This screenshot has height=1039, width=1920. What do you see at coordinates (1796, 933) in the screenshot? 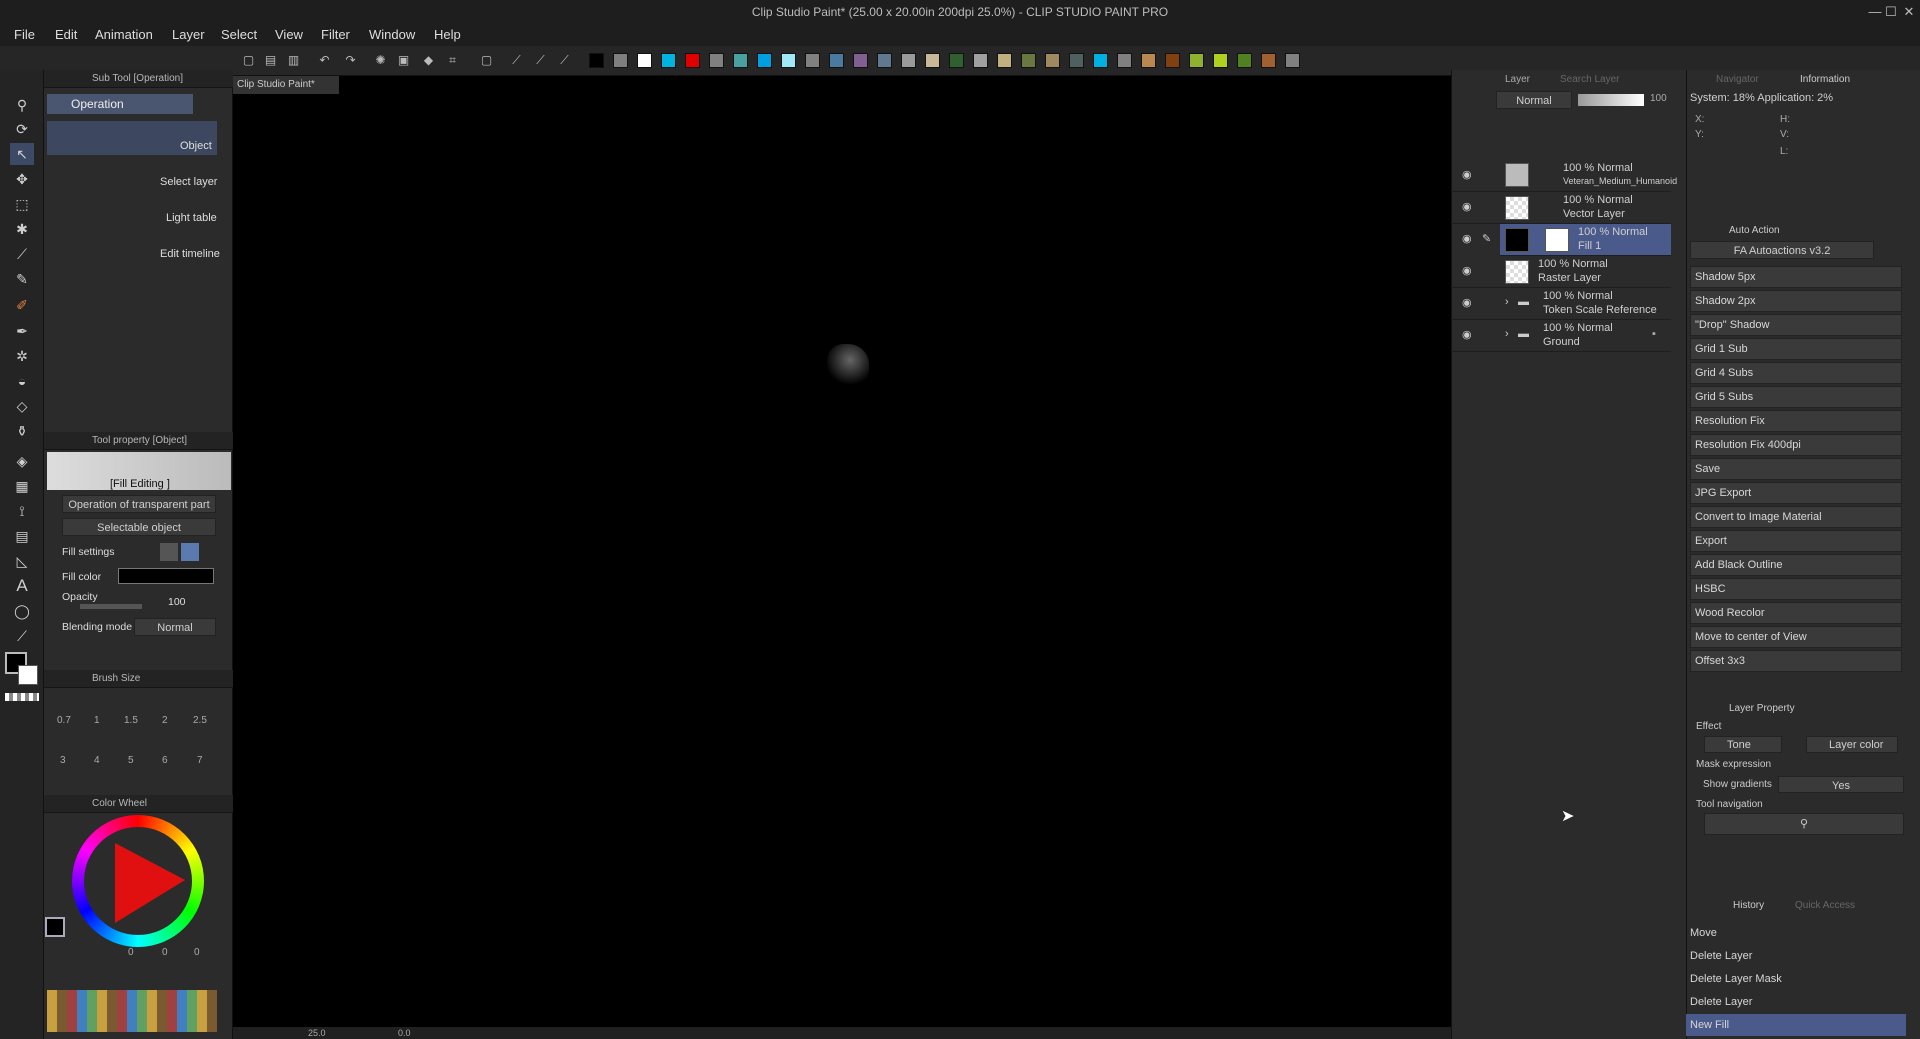
I see `history-item: Move` at bounding box center [1796, 933].